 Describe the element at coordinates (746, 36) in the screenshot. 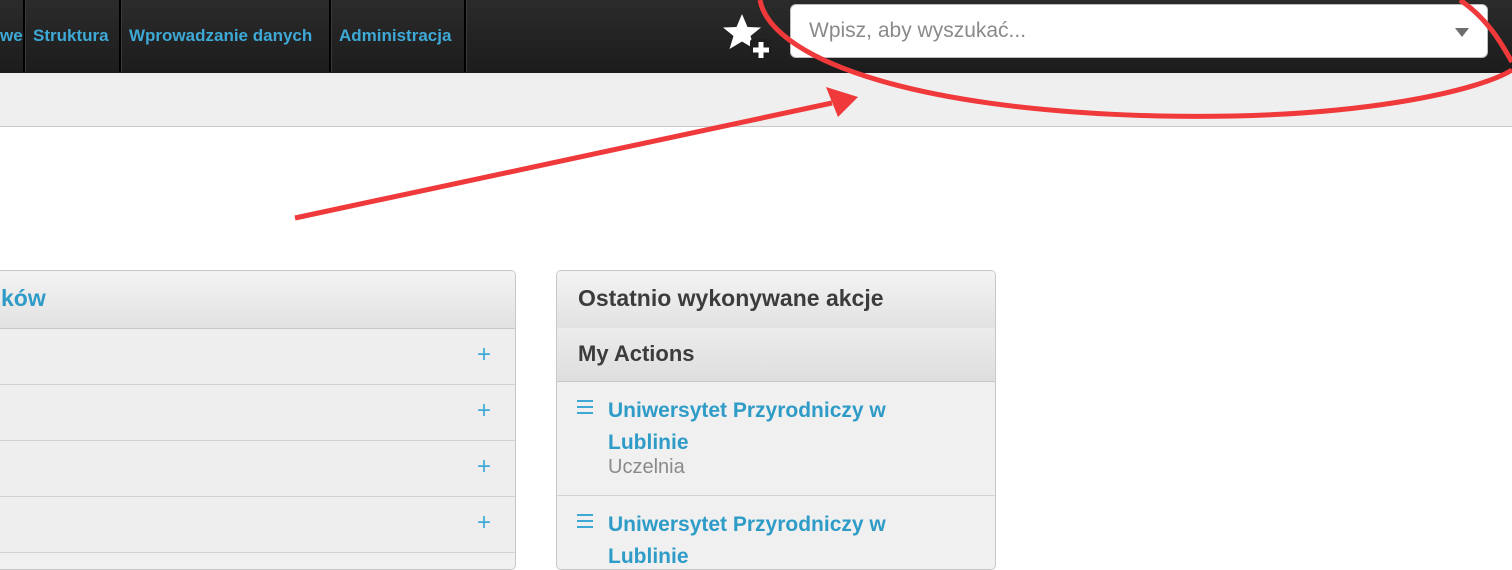

I see `star-plus-icon` at that location.